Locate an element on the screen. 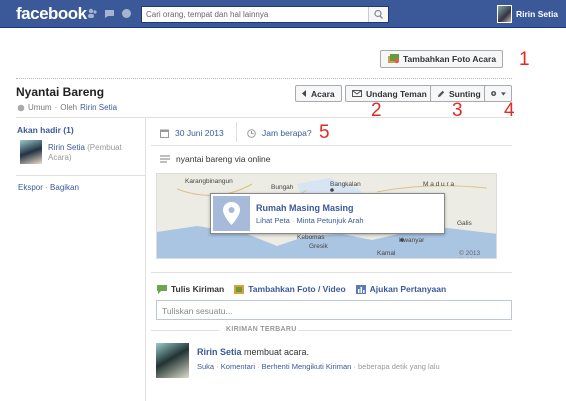  by-label: Oleh is located at coordinates (69, 107).